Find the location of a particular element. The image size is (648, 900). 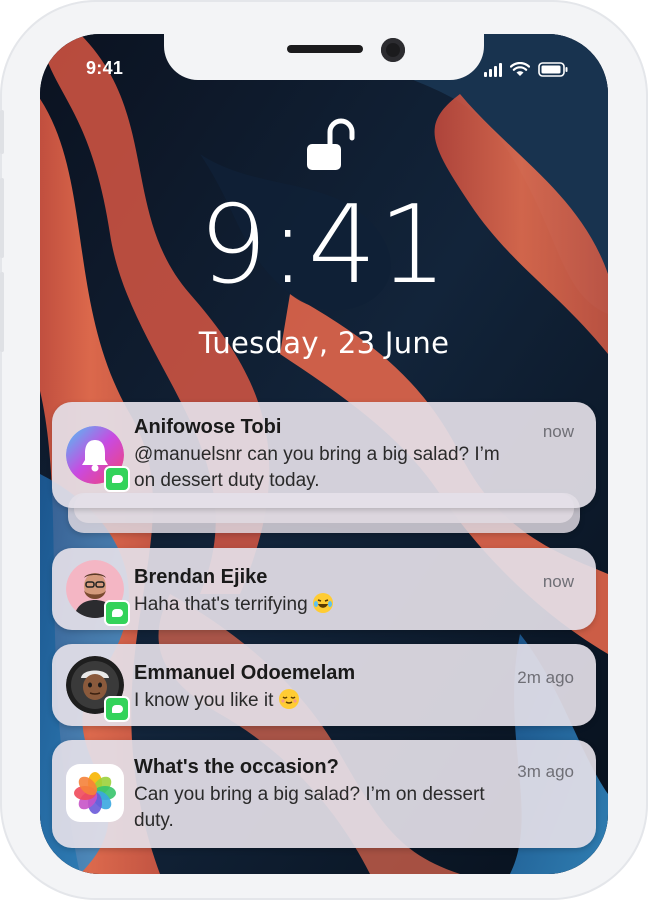

status-bar-icons is located at coordinates (526, 69).